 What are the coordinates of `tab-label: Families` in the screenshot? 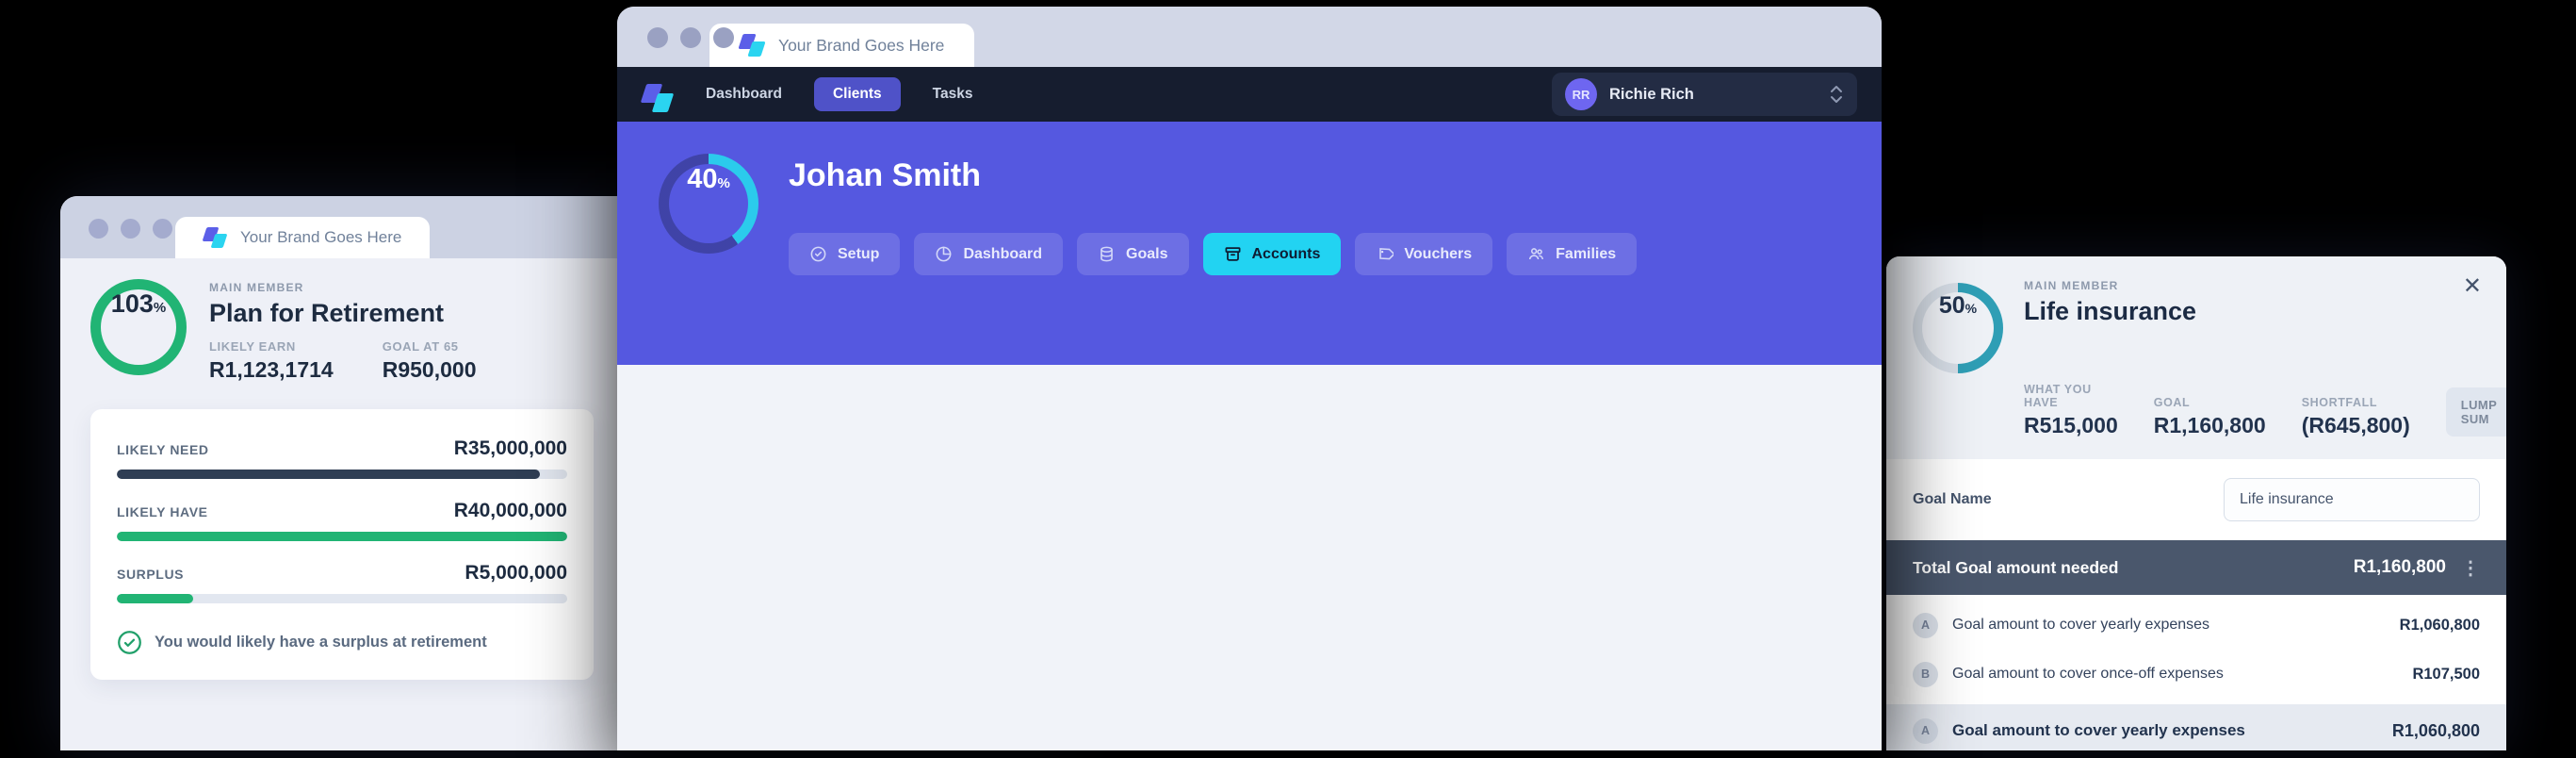 It's located at (1586, 254).